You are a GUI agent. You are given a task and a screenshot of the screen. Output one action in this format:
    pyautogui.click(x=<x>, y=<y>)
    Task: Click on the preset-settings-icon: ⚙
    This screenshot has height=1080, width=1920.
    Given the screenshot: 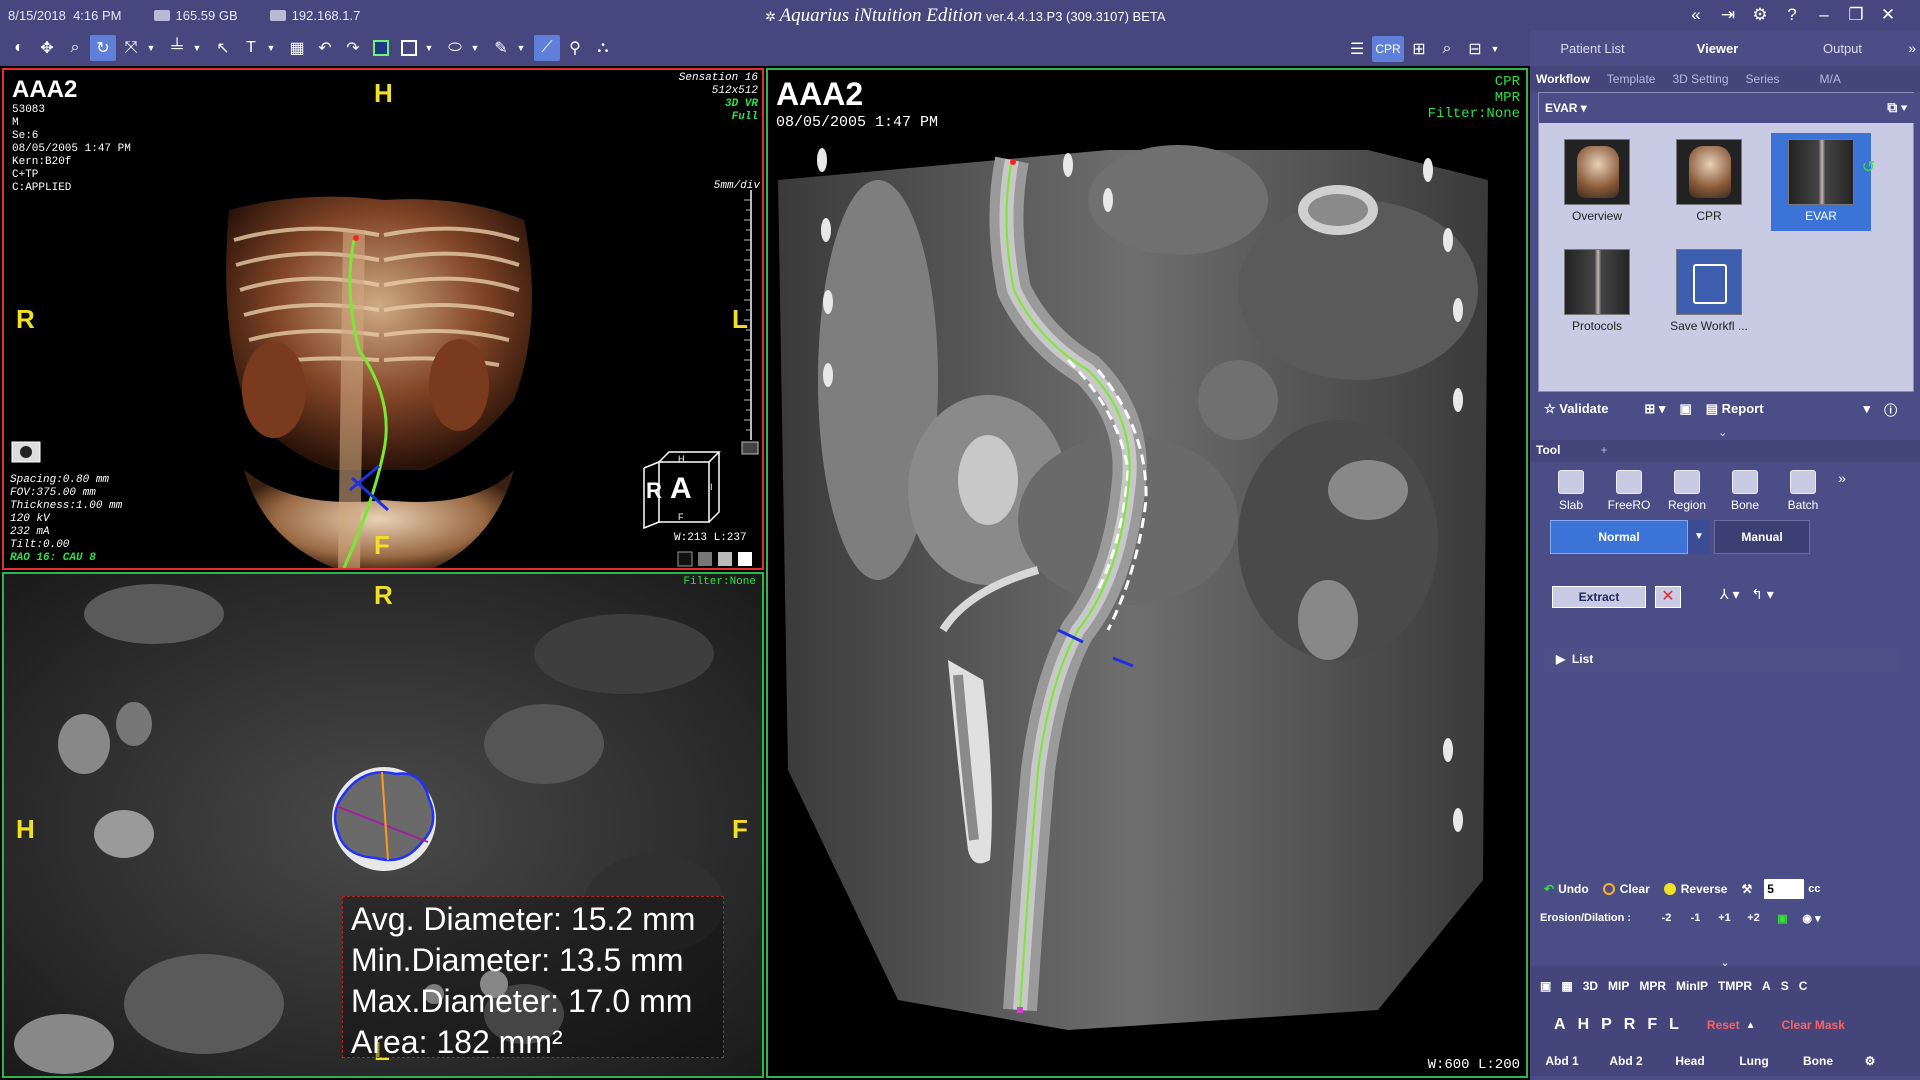 What is the action you would take?
    pyautogui.click(x=1870, y=1061)
    